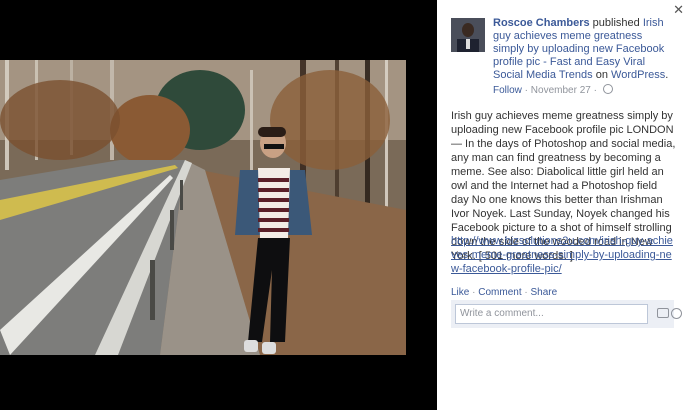 The image size is (688, 410). What do you see at coordinates (638, 75) in the screenshot?
I see `site-link: WordPress` at bounding box center [638, 75].